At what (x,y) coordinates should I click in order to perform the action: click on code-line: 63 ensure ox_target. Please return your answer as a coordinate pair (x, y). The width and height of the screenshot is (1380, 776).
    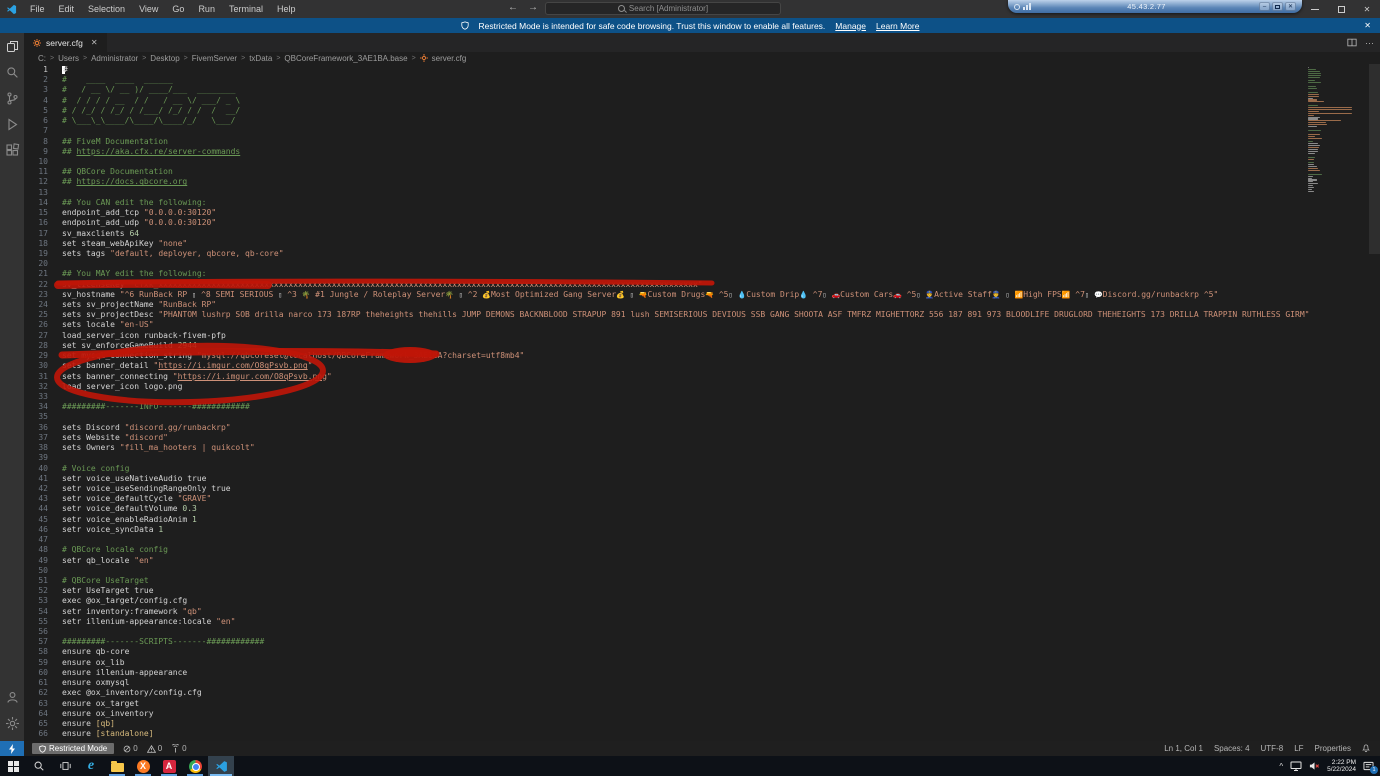
    Looking at the image, I should click on (690, 704).